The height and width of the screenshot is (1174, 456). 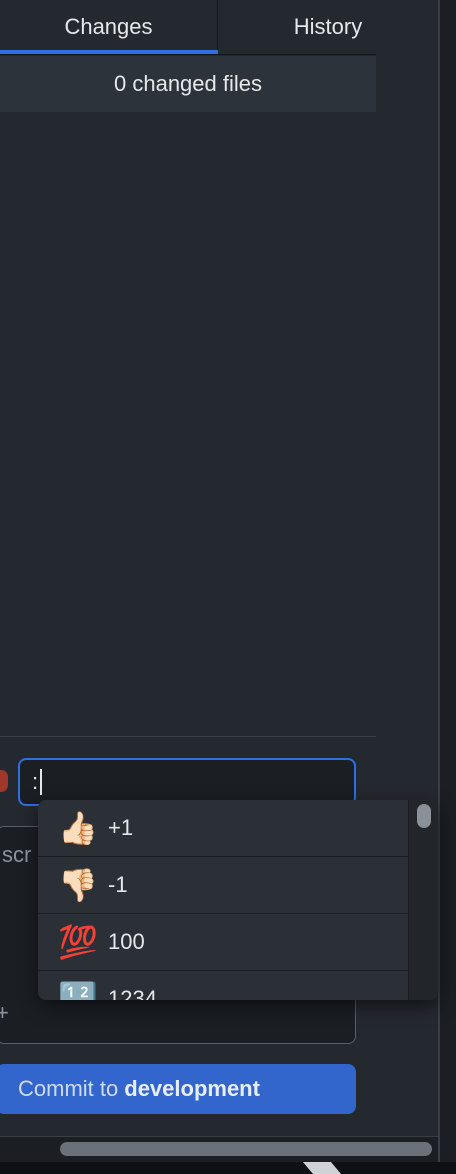 What do you see at coordinates (78, 828) in the screenshot?
I see `thumbs-up-icon: 👍🏻` at bounding box center [78, 828].